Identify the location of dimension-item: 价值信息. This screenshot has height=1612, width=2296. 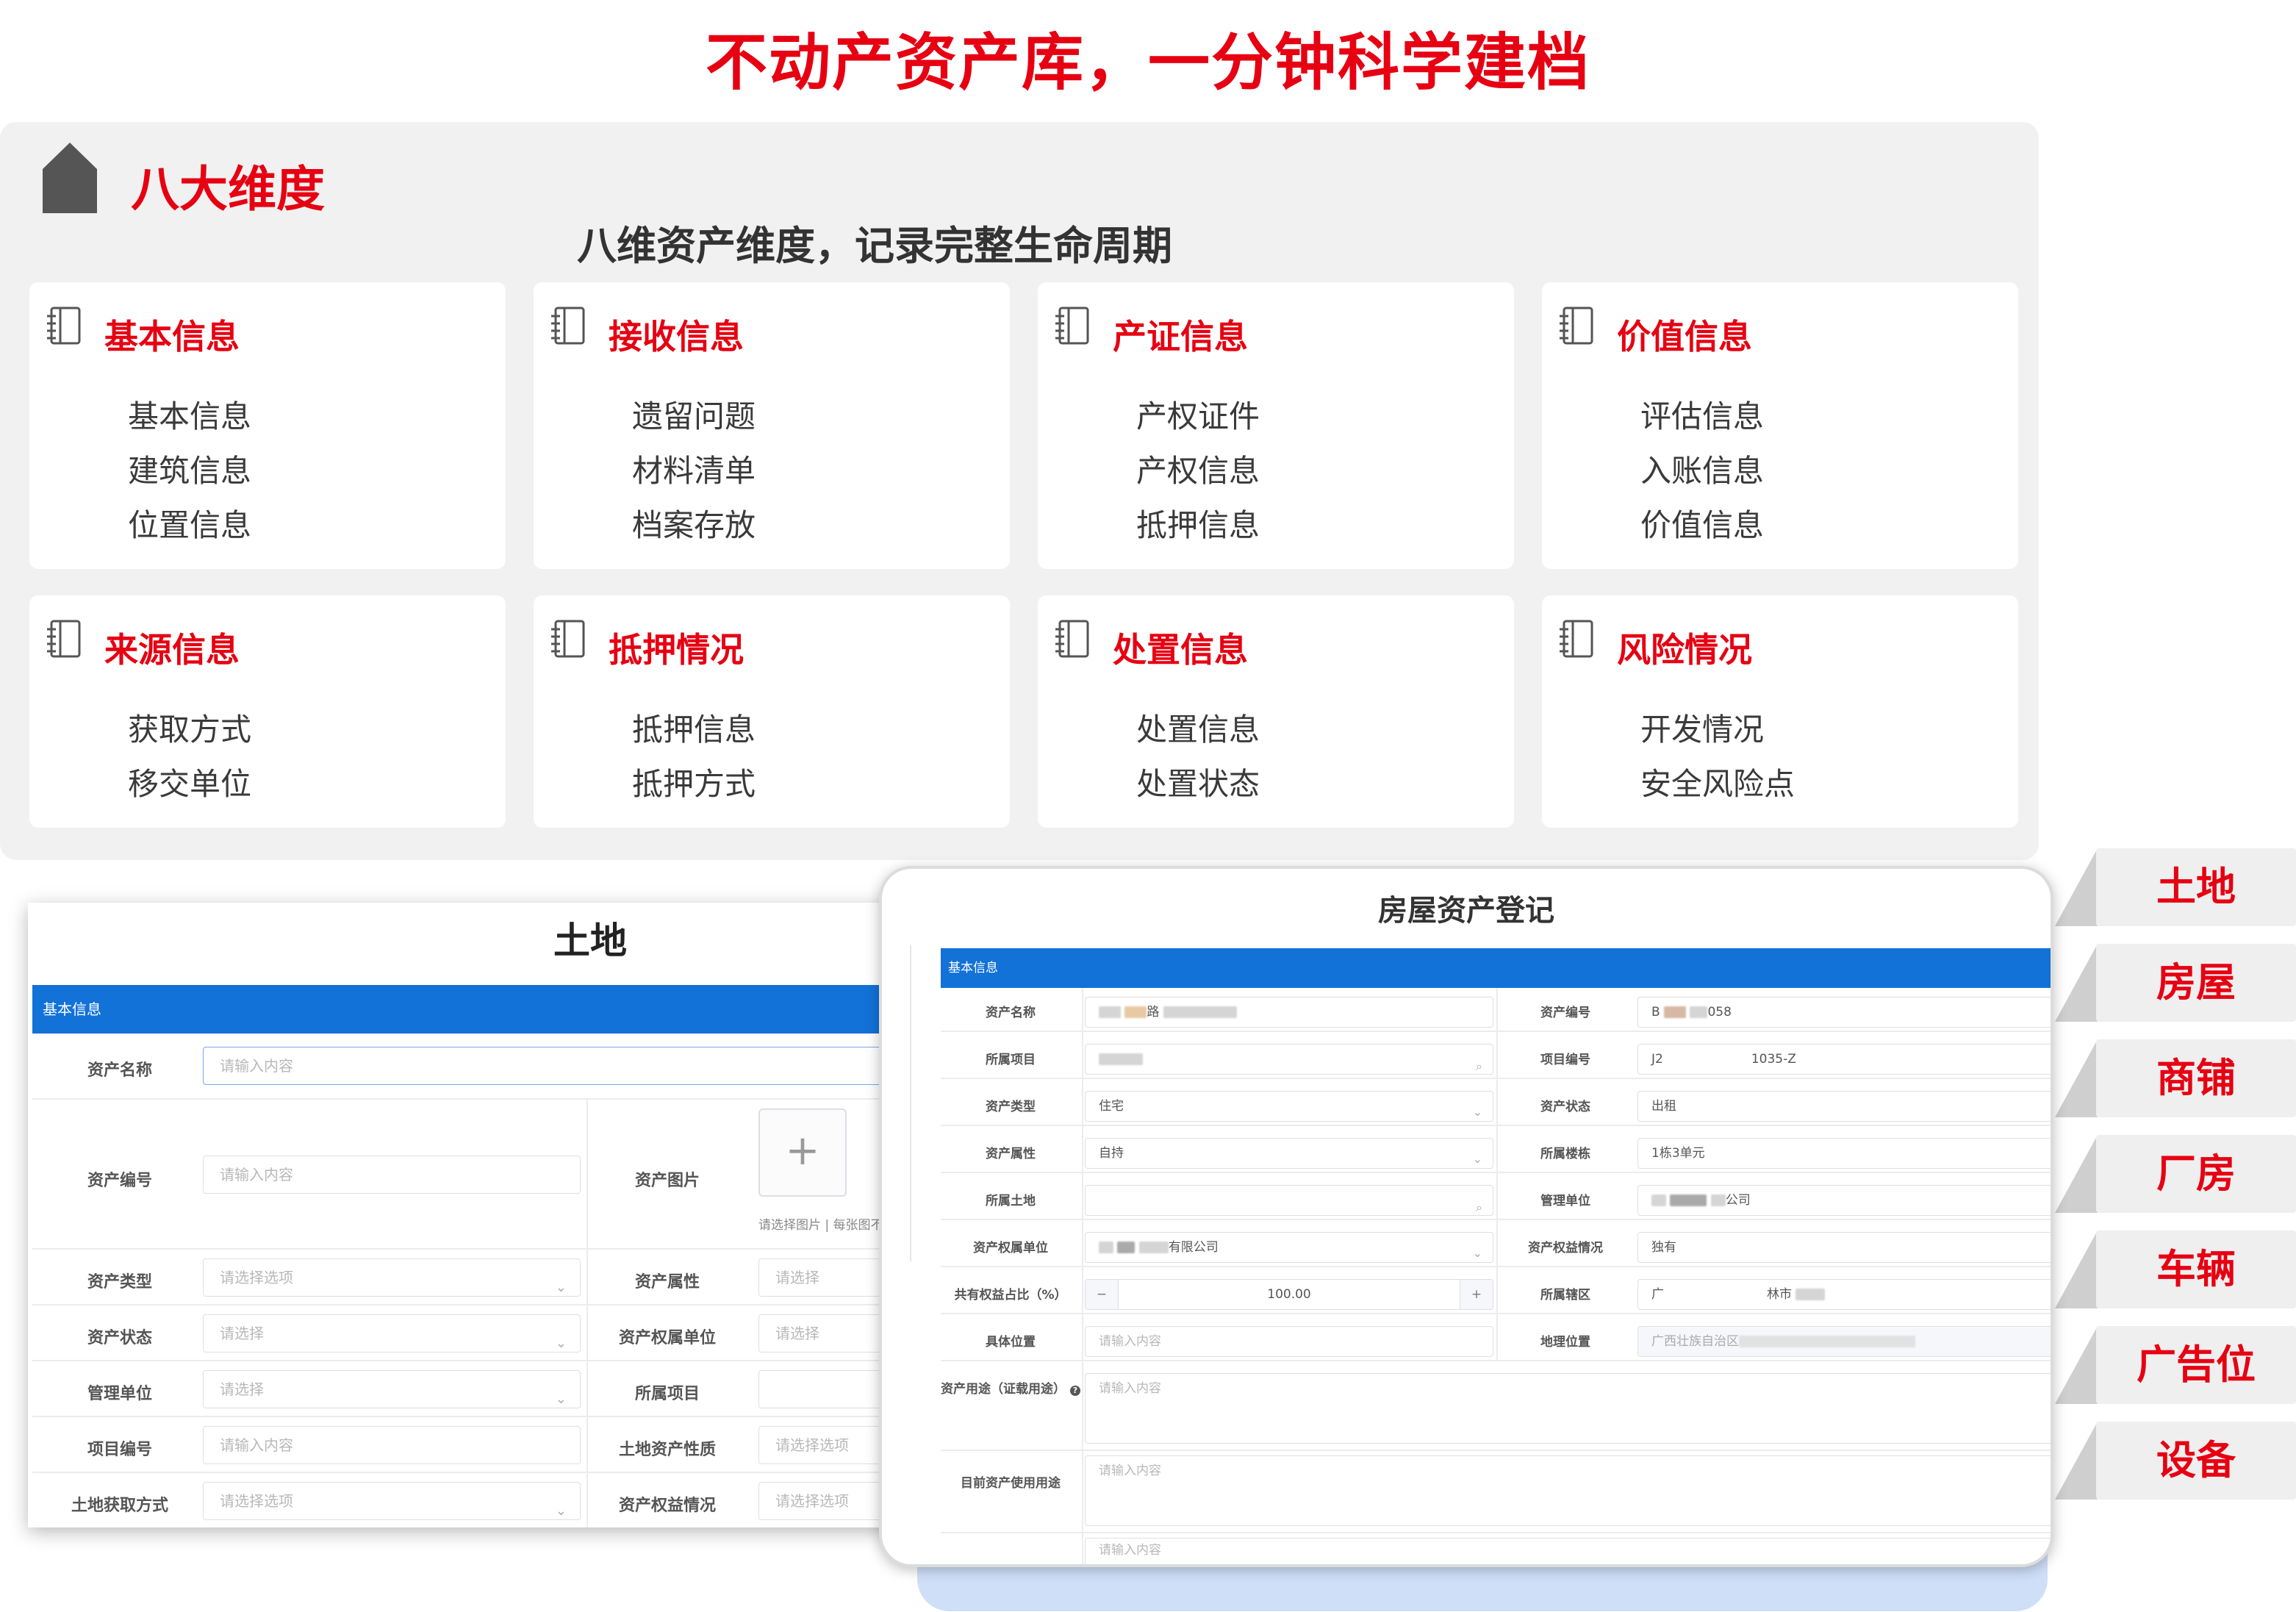
(1702, 525).